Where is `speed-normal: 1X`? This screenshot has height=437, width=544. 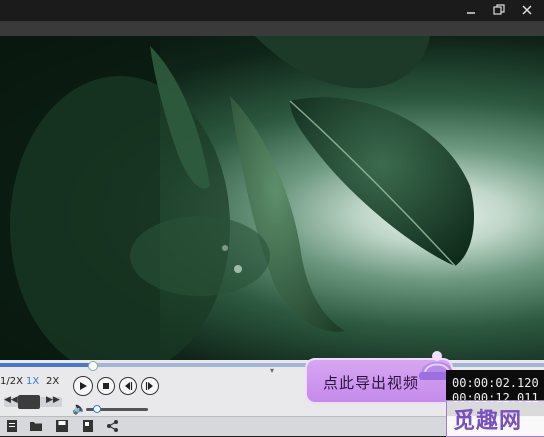
speed-normal: 1X is located at coordinates (32, 381).